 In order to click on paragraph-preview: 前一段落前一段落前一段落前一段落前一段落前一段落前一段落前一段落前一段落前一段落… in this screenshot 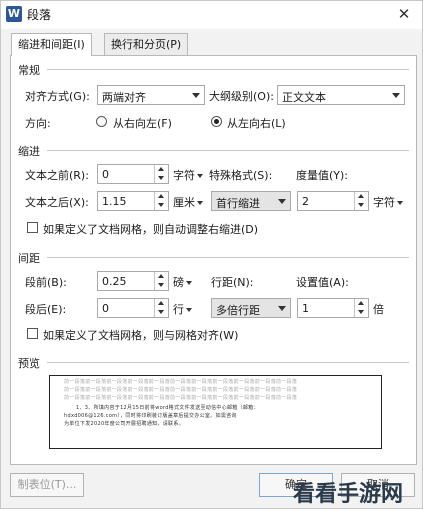, I will do `click(215, 412)`.